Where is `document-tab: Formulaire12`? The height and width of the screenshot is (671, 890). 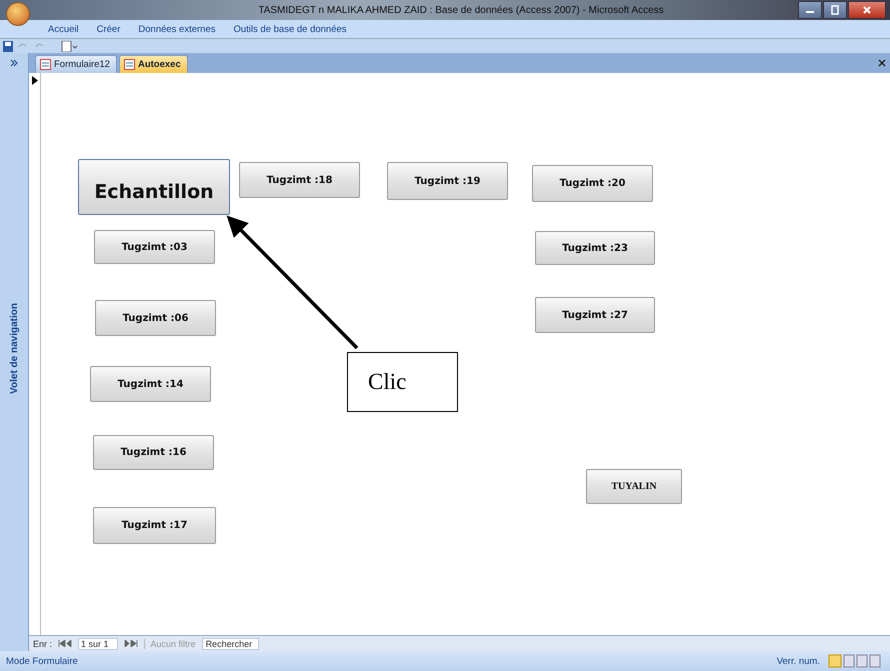
document-tab: Formulaire12 is located at coordinates (76, 64).